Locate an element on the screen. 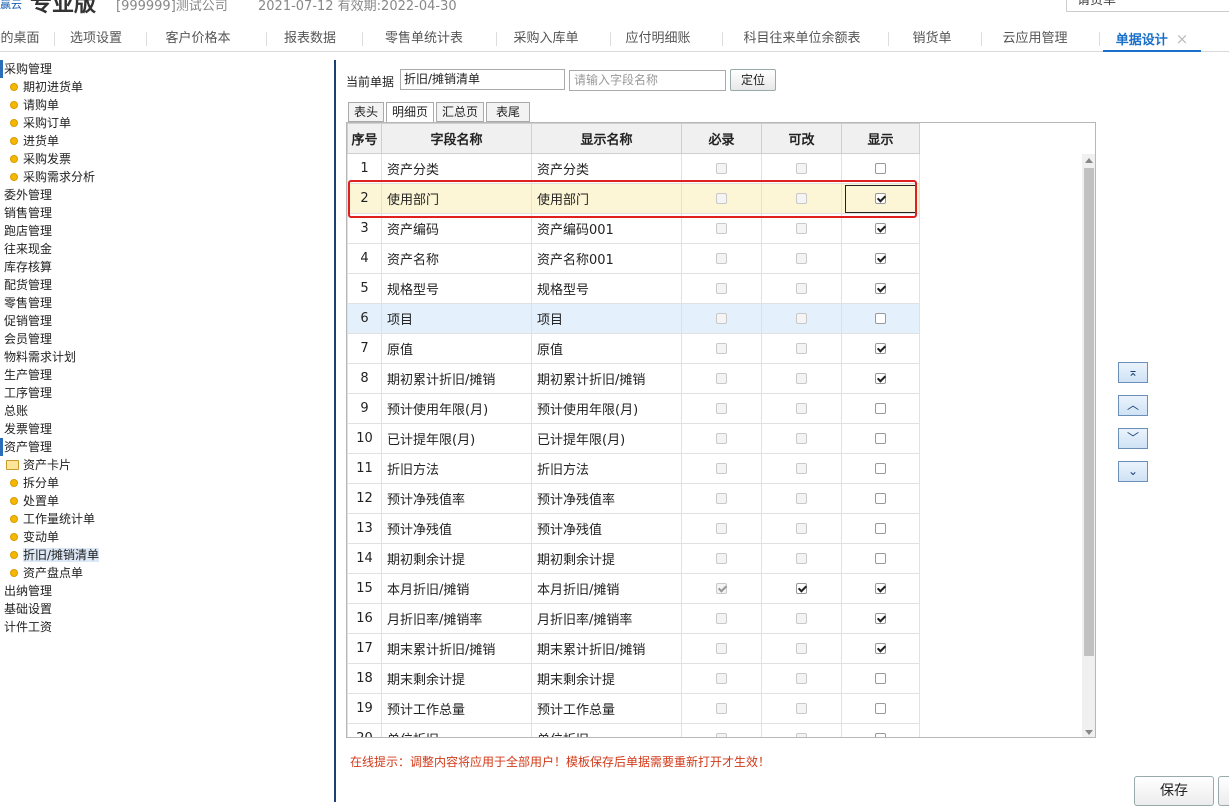 Image resolution: width=1229 pixels, height=806 pixels. table-row: 11 折旧方法 折旧方法 is located at coordinates (633, 468).